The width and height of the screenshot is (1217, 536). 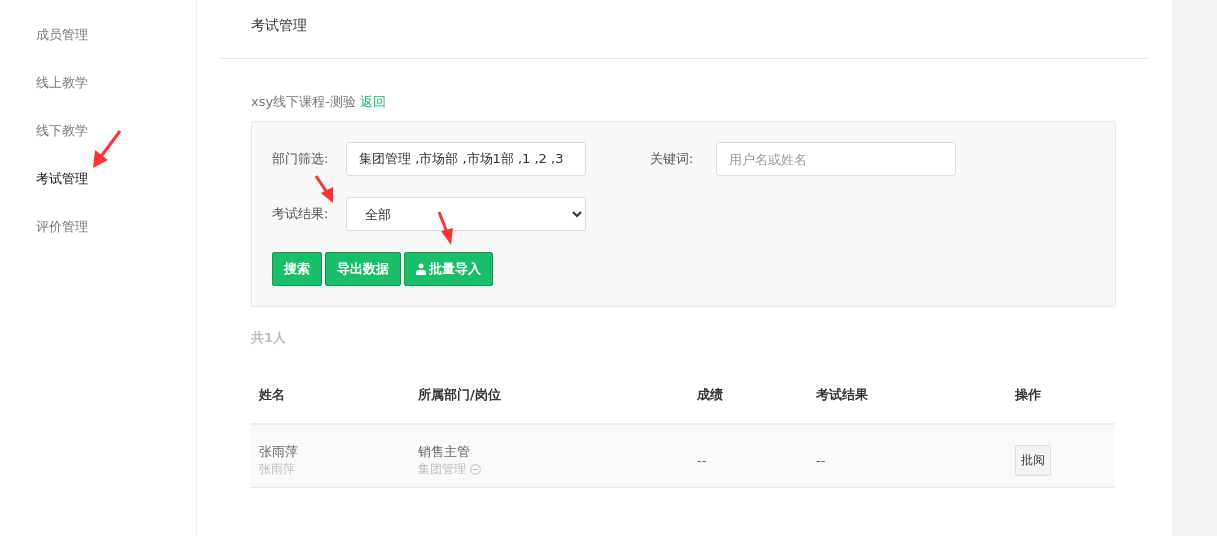 What do you see at coordinates (1033, 460) in the screenshot?
I see `review-button: 批阅` at bounding box center [1033, 460].